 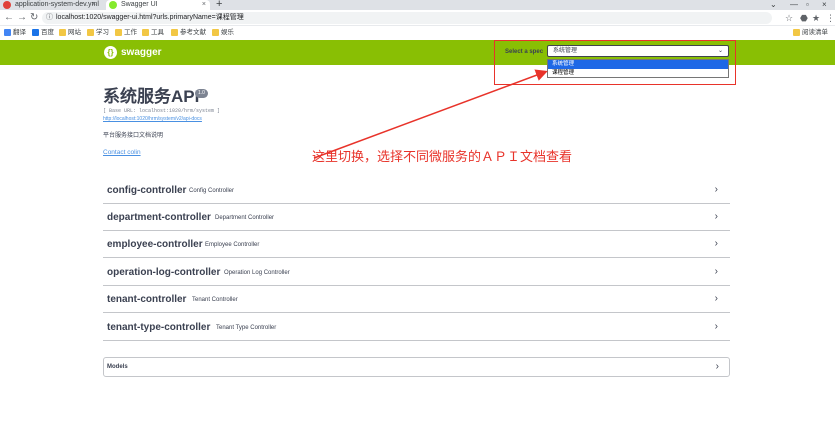 What do you see at coordinates (159, 327) in the screenshot?
I see `tag-name: tenant-type-controller` at bounding box center [159, 327].